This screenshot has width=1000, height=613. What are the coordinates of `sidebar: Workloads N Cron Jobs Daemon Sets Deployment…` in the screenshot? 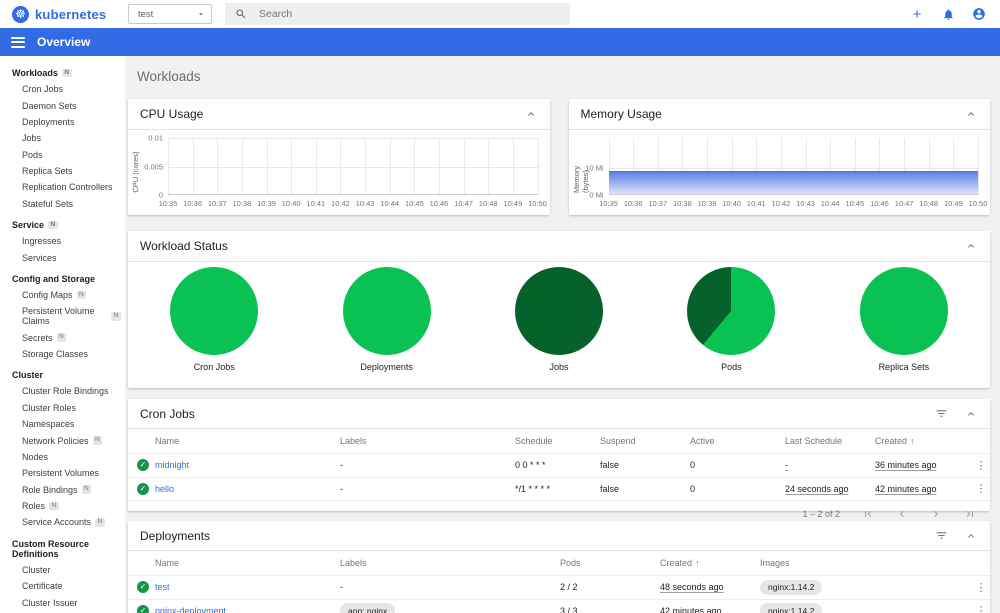 It's located at (62, 334).